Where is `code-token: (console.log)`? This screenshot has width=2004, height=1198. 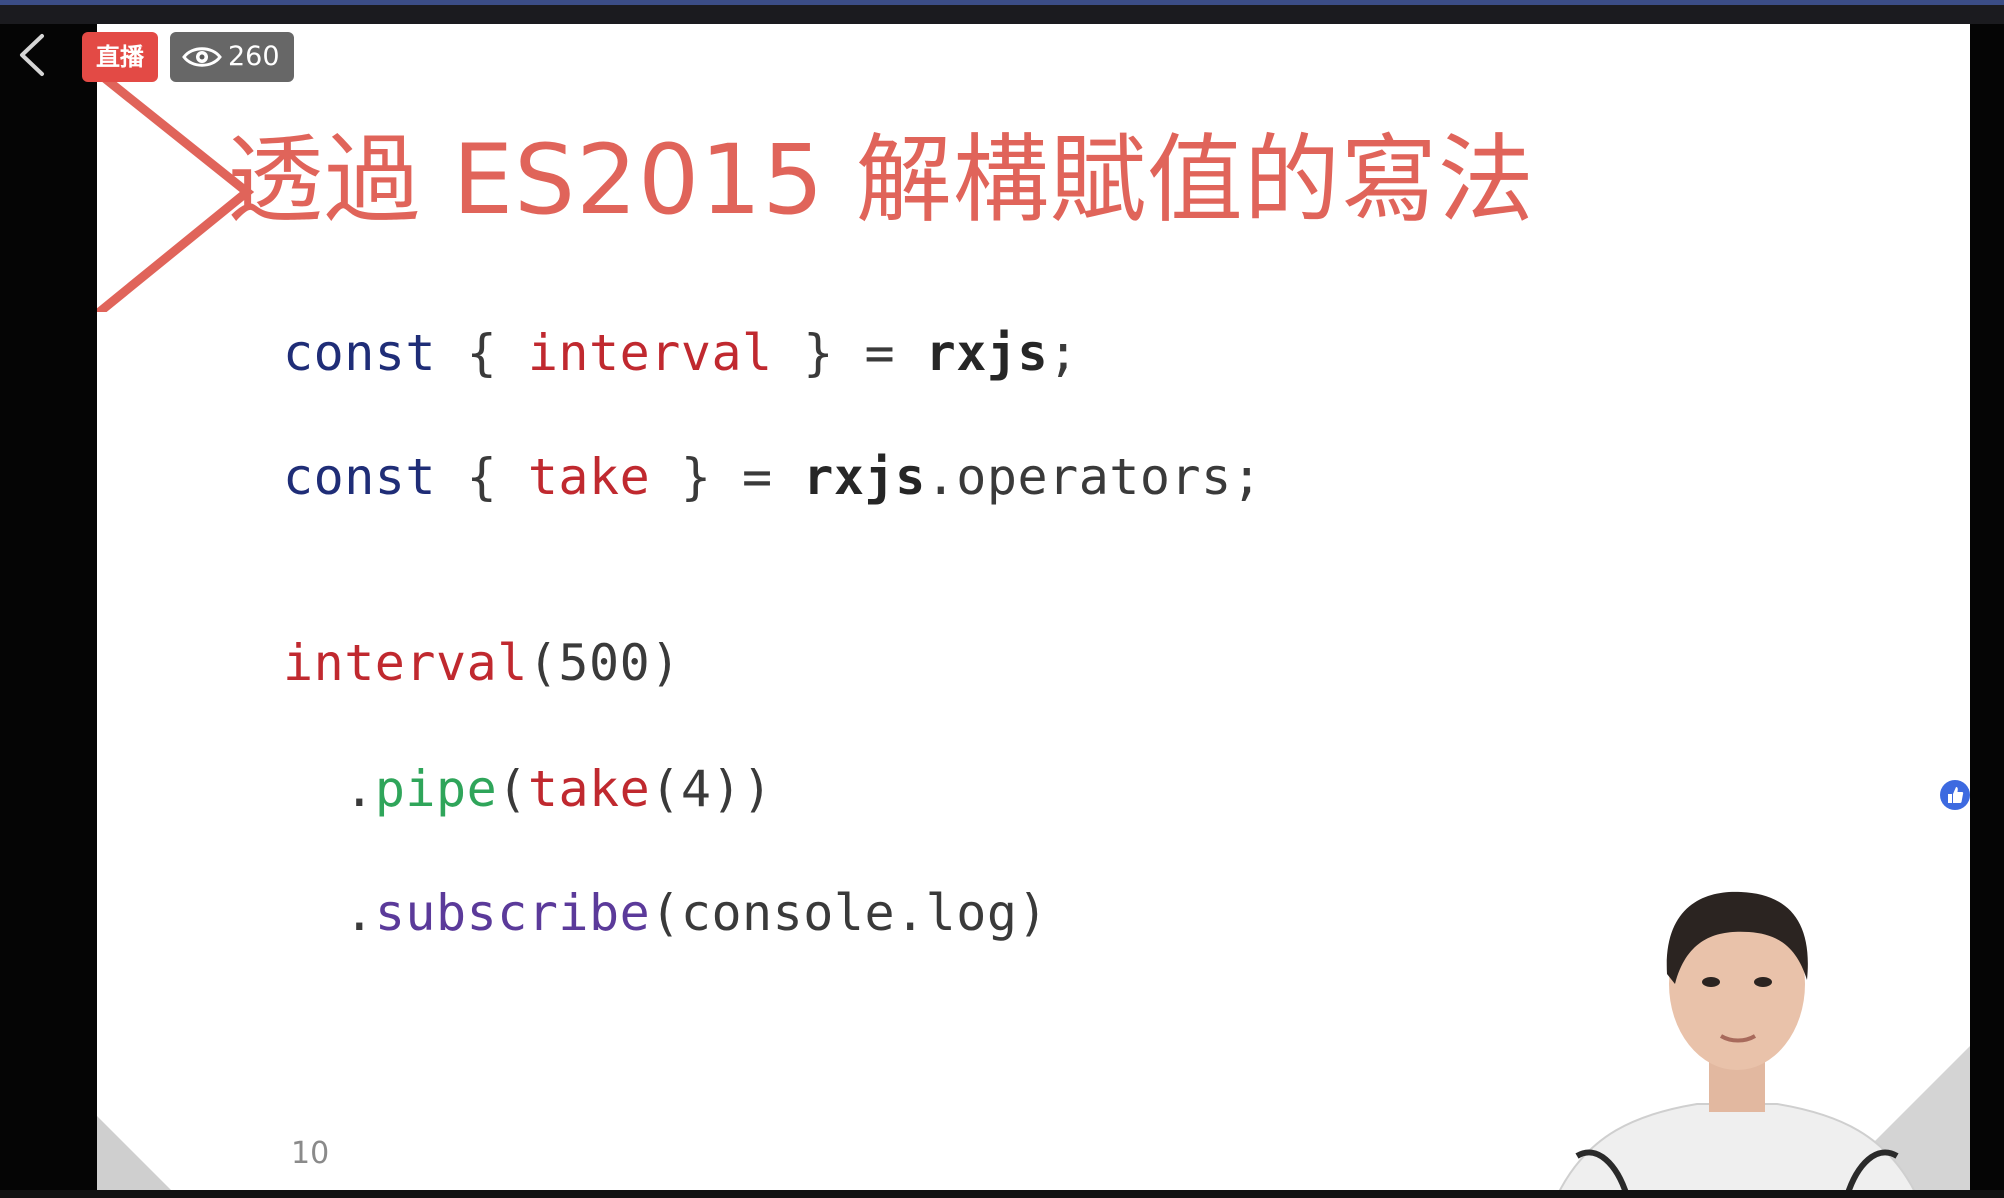
code-token: (console.log) is located at coordinates (849, 913).